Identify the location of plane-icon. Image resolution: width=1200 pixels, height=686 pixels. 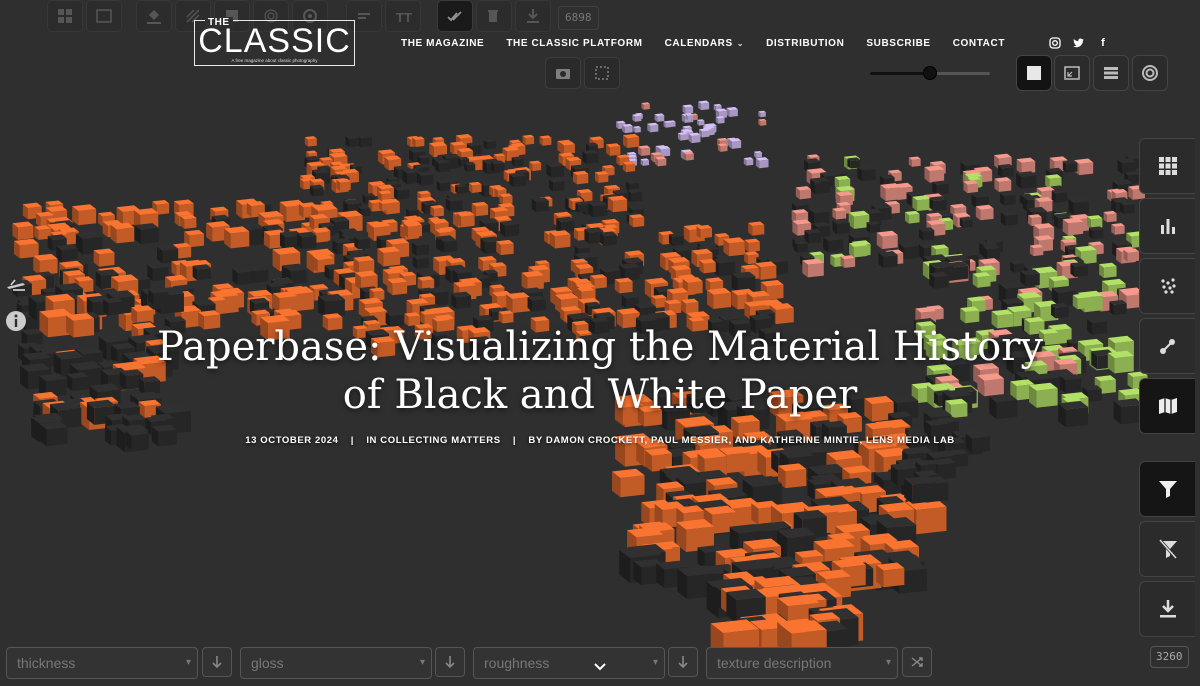
(16, 285).